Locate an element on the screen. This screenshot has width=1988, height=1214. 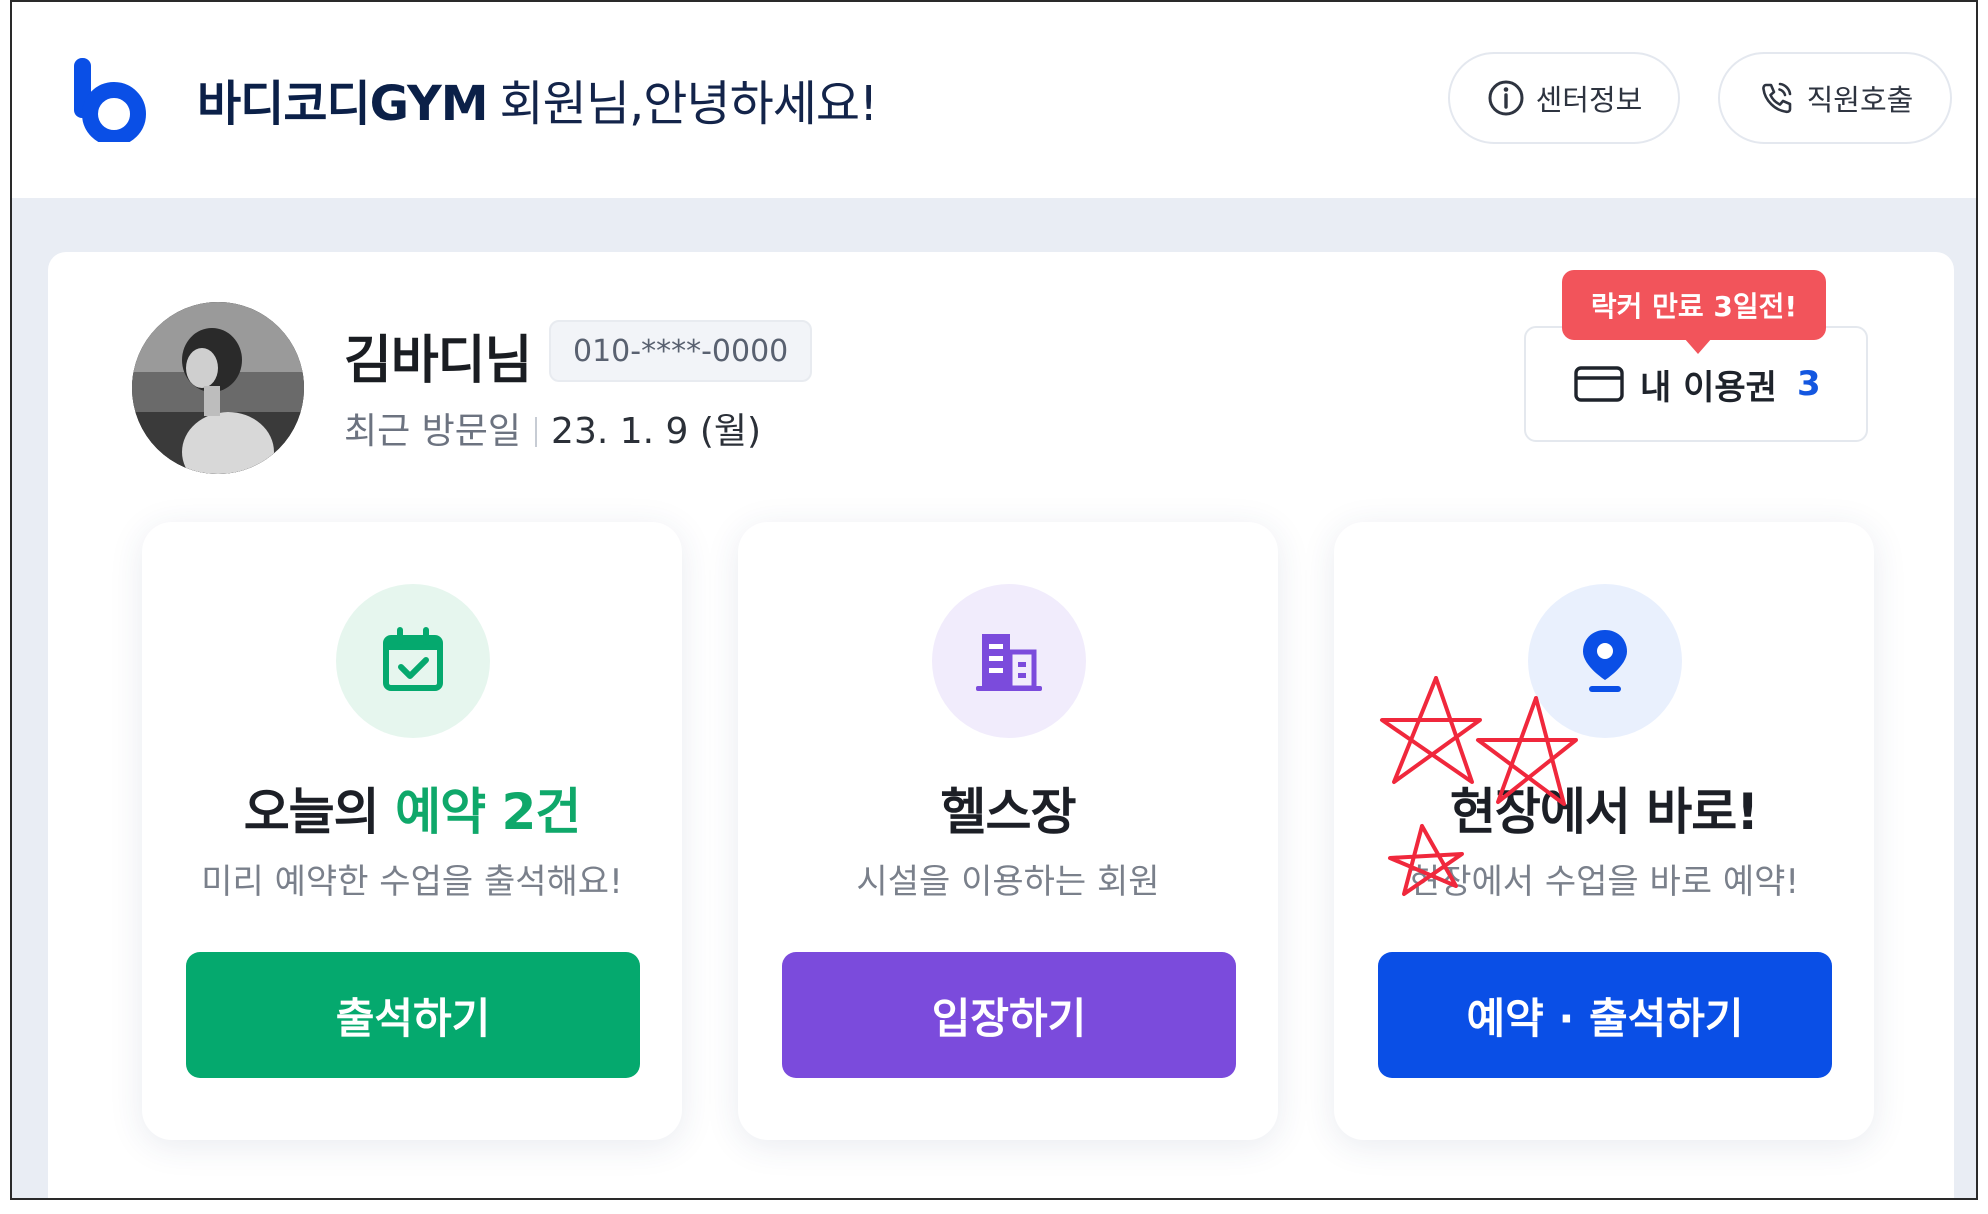
page-title: 바디코디GYM 회원님,안녕하세요! is located at coordinates (538, 99).